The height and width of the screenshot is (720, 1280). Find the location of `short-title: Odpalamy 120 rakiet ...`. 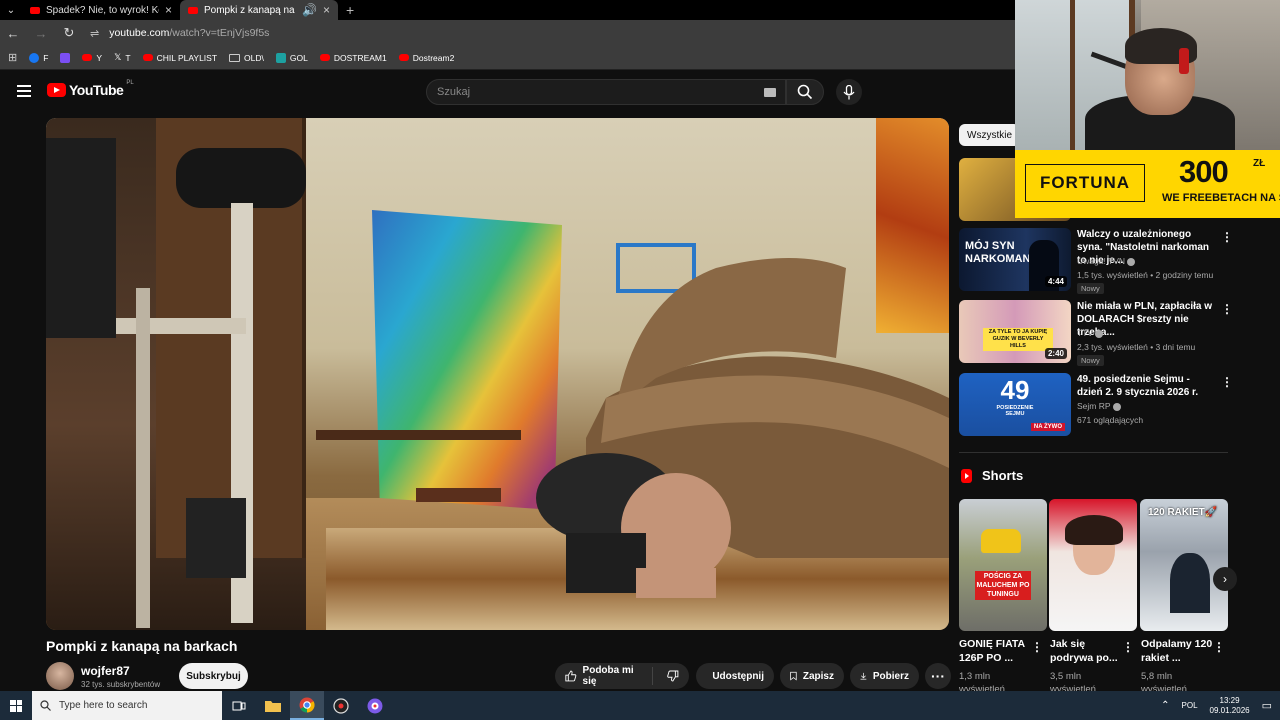

short-title: Odpalamy 120 rakiet ... is located at coordinates (1179, 651).